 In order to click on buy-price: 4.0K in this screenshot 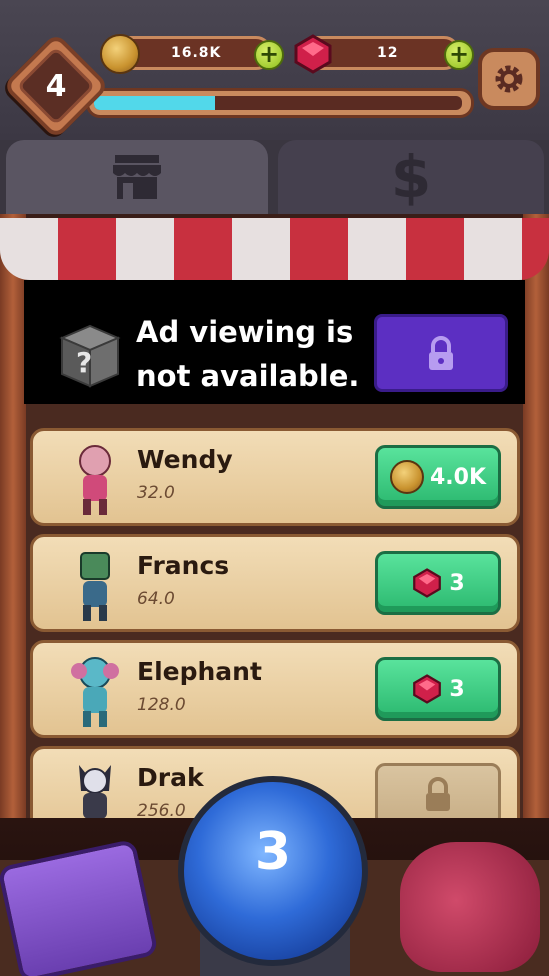, I will do `click(458, 477)`.